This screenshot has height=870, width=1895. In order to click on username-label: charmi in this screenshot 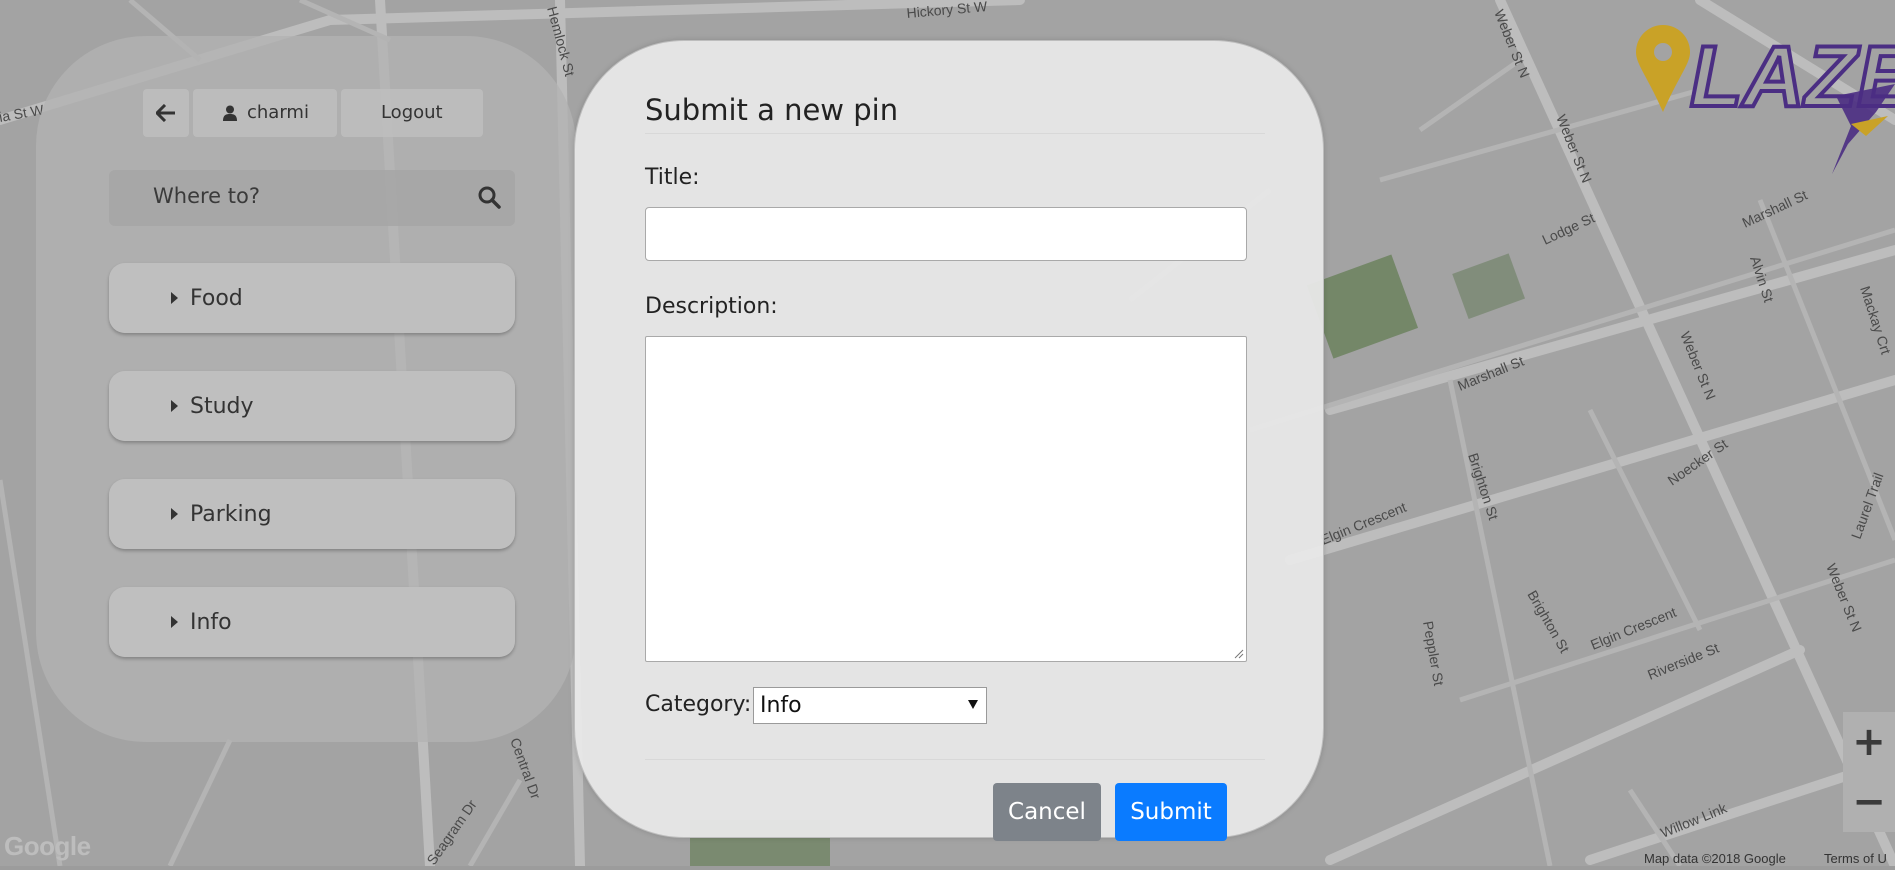, I will do `click(278, 112)`.